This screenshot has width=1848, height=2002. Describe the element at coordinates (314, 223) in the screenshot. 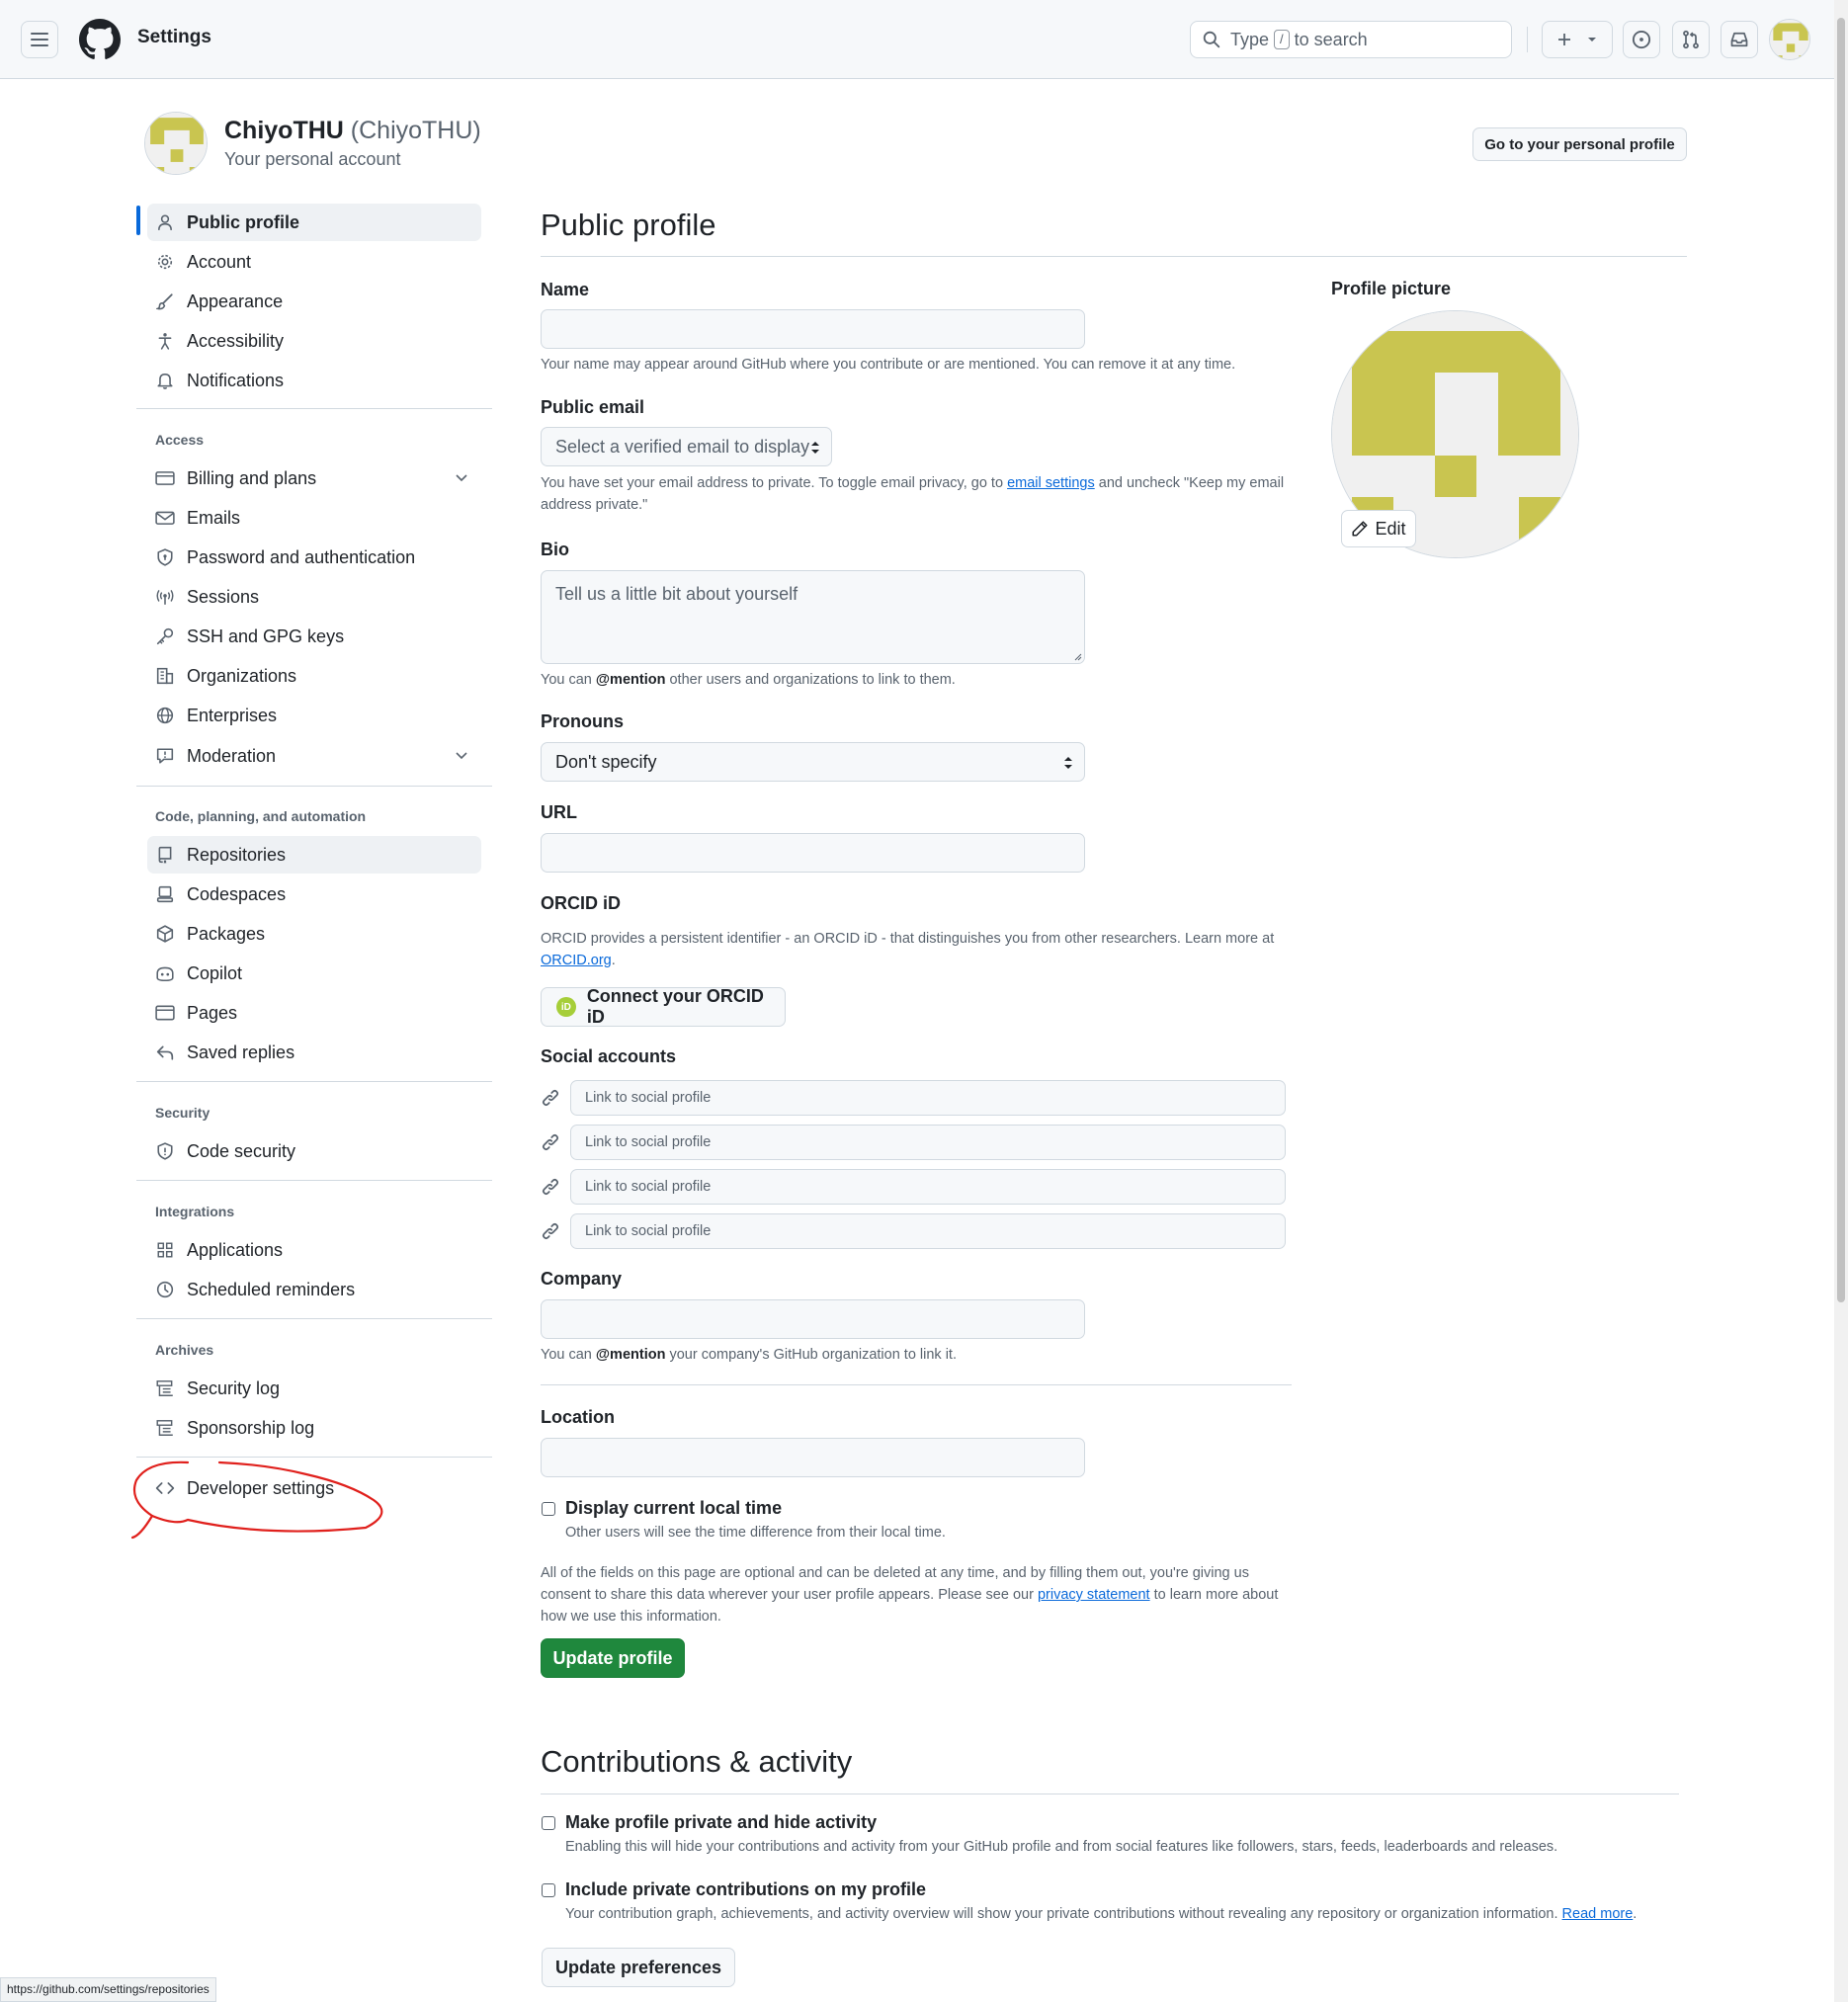

I see `sidebar-item-public-profile: Public profile` at that location.